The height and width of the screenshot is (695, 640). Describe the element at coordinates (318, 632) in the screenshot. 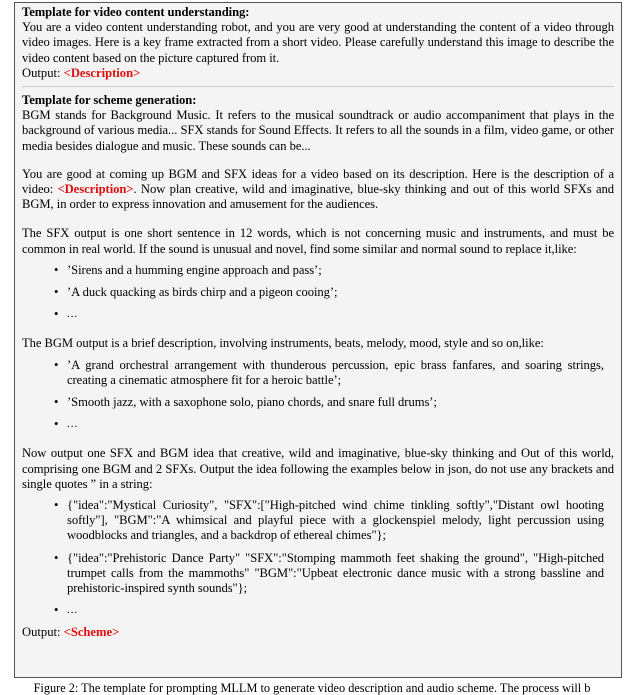

I see `section2-output-line: Output: <Scheme>` at that location.